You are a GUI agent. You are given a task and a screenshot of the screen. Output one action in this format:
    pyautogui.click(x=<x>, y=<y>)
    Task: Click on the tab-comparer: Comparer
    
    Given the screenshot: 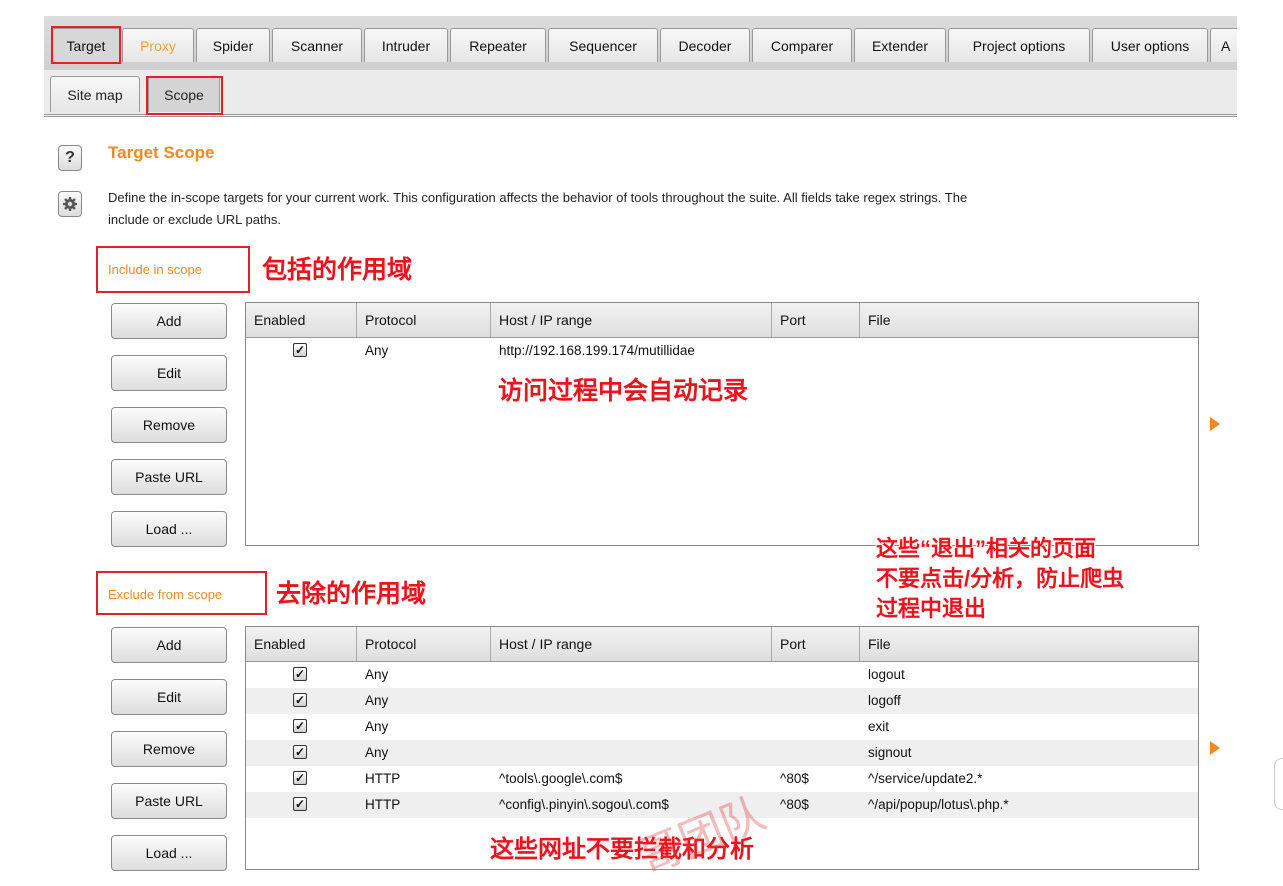 What is the action you would take?
    pyautogui.click(x=802, y=45)
    